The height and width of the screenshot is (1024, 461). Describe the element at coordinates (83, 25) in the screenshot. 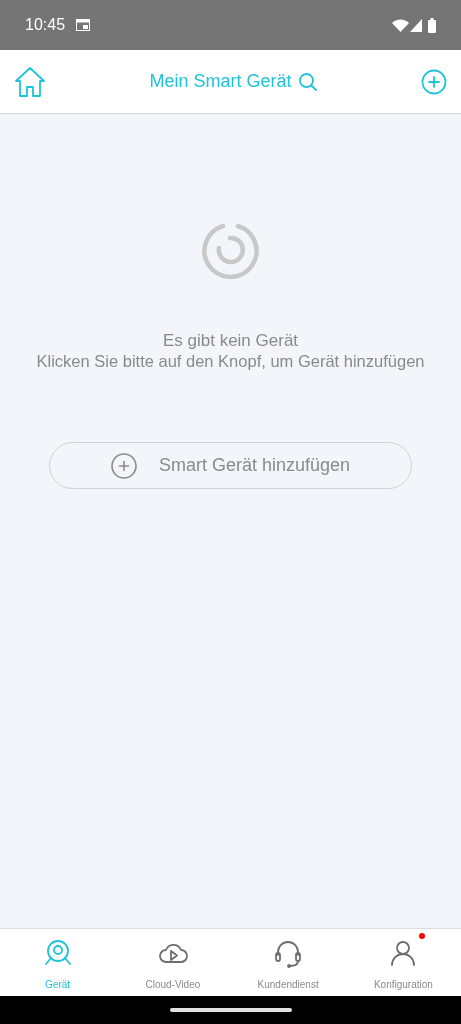

I see `calendar-icon` at that location.